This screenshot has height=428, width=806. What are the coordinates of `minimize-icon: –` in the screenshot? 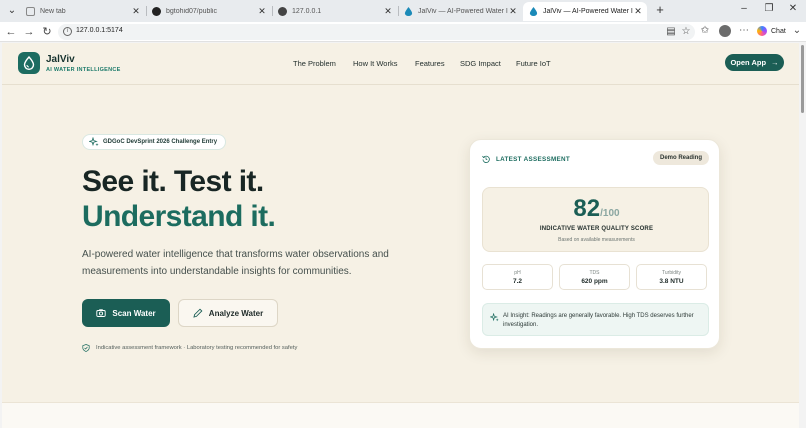 It's located at (744, 8).